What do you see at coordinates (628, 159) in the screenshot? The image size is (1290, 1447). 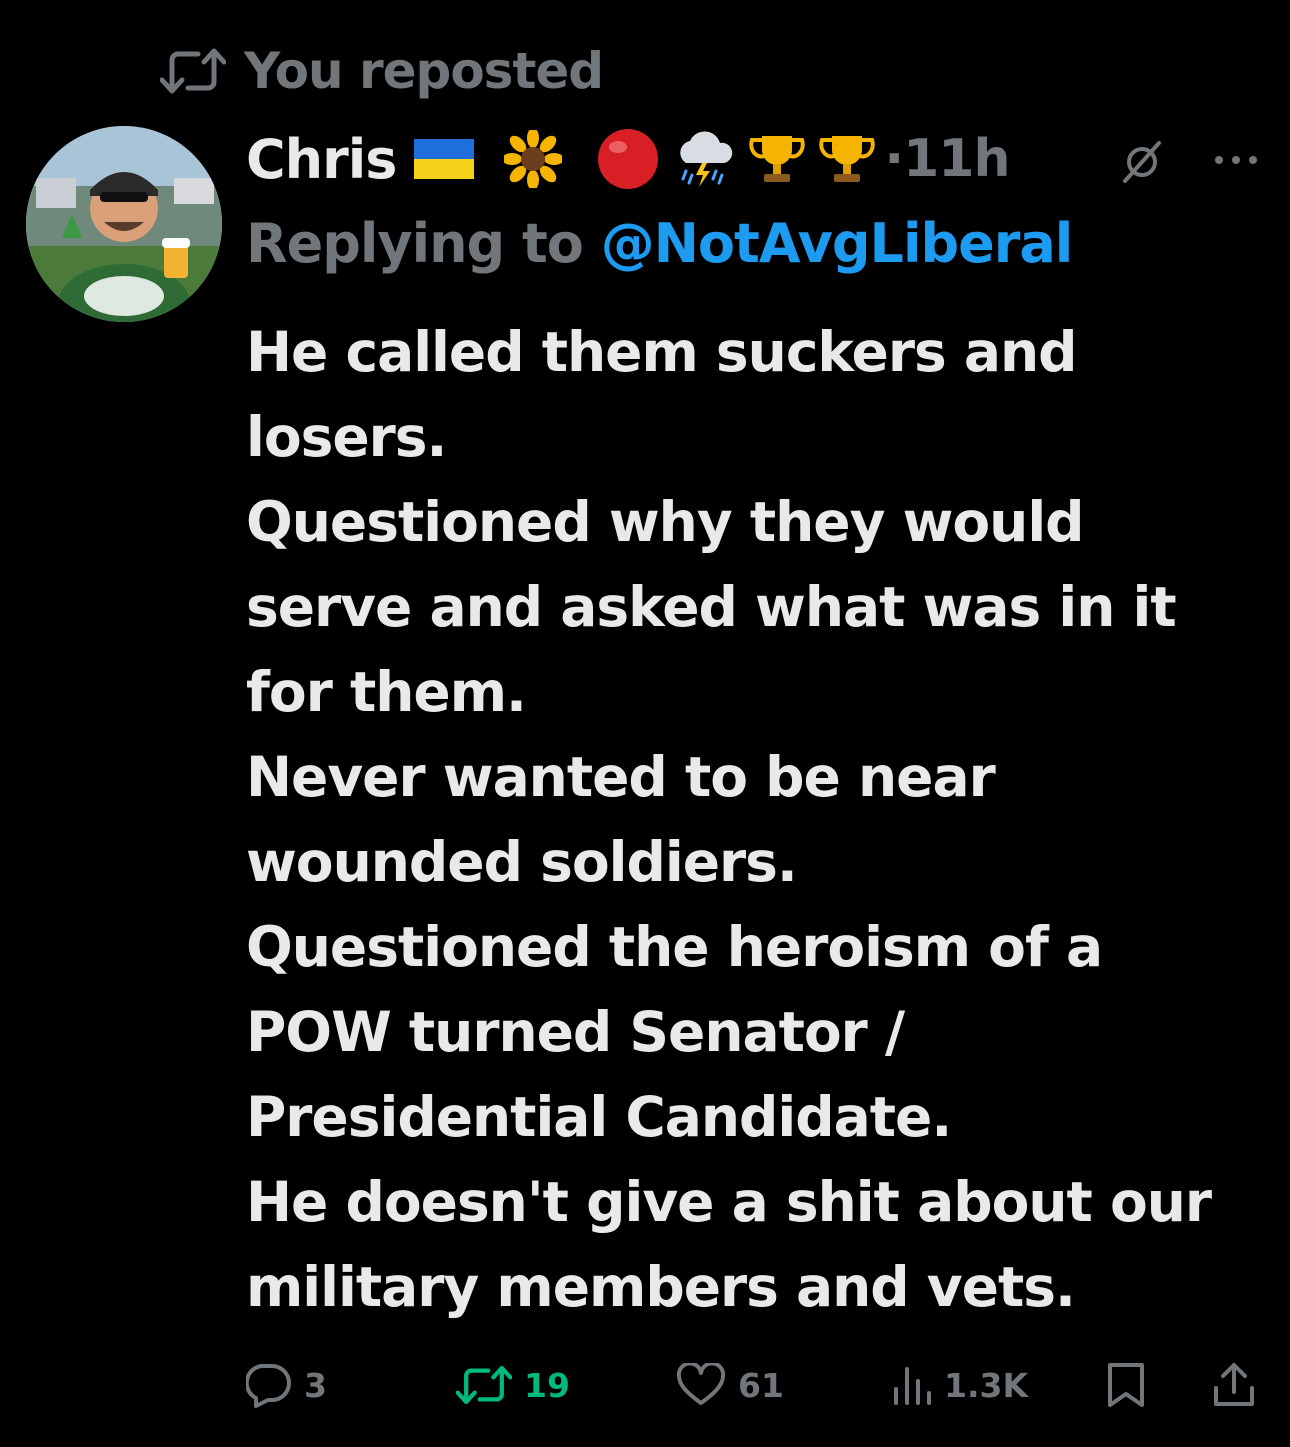 I see `red-circle-icon` at bounding box center [628, 159].